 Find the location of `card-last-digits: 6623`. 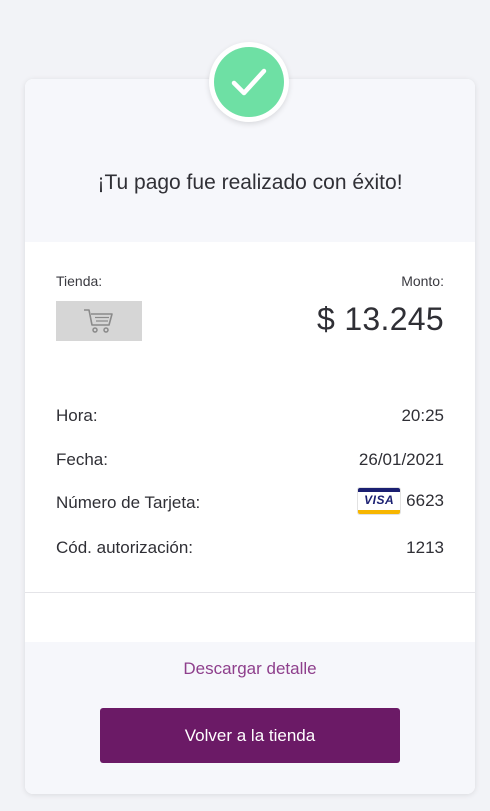

card-last-digits: 6623 is located at coordinates (425, 500).